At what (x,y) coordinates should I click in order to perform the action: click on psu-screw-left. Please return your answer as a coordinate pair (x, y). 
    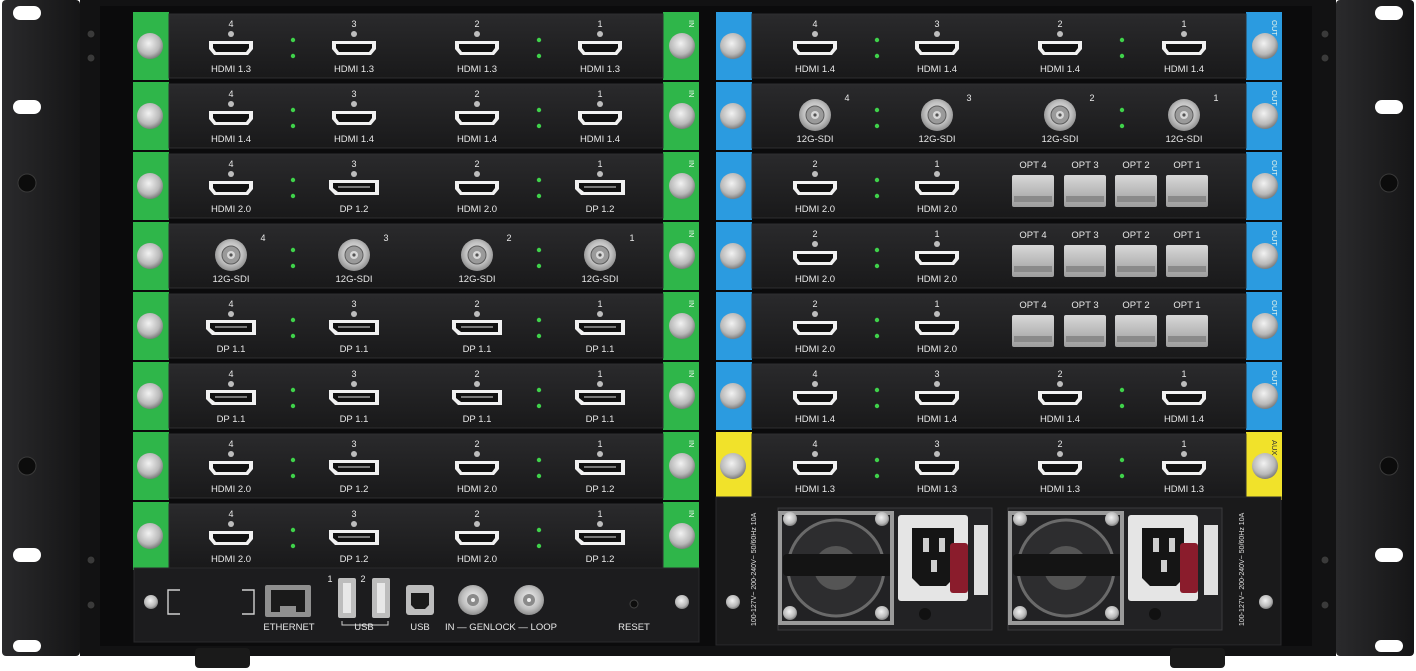
    Looking at the image, I should click on (733, 602).